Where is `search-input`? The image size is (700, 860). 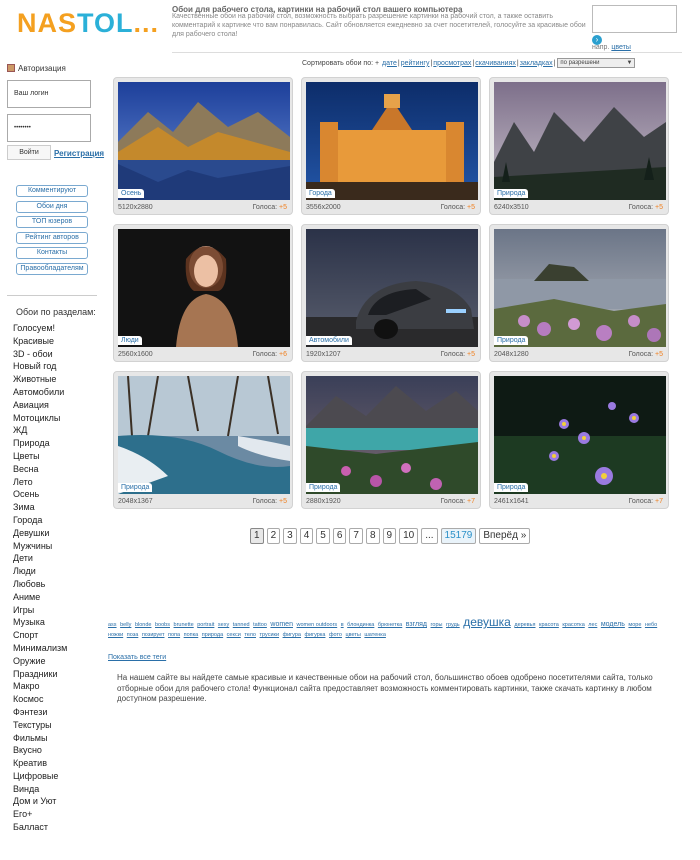
search-input is located at coordinates (634, 19).